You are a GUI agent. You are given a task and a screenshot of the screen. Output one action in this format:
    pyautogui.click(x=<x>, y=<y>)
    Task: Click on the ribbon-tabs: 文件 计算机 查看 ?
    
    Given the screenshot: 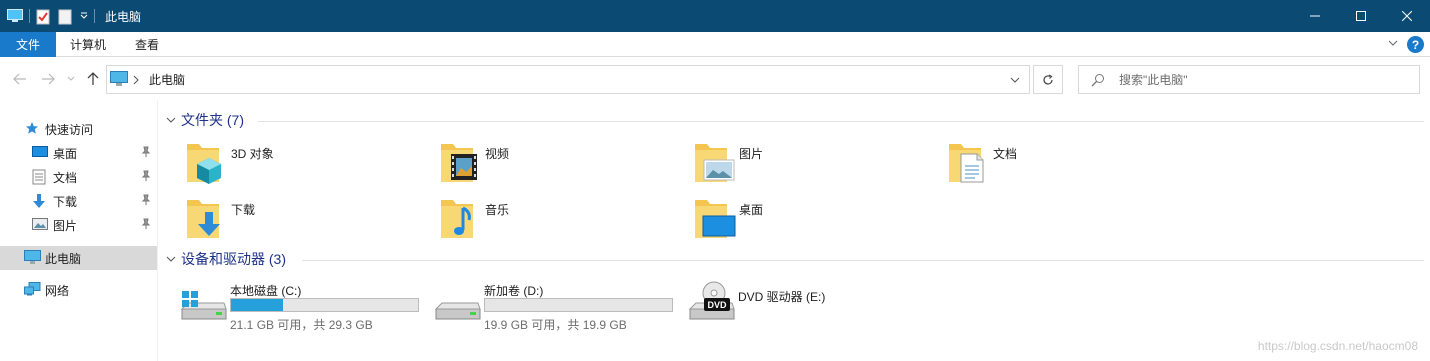 What is the action you would take?
    pyautogui.click(x=715, y=44)
    